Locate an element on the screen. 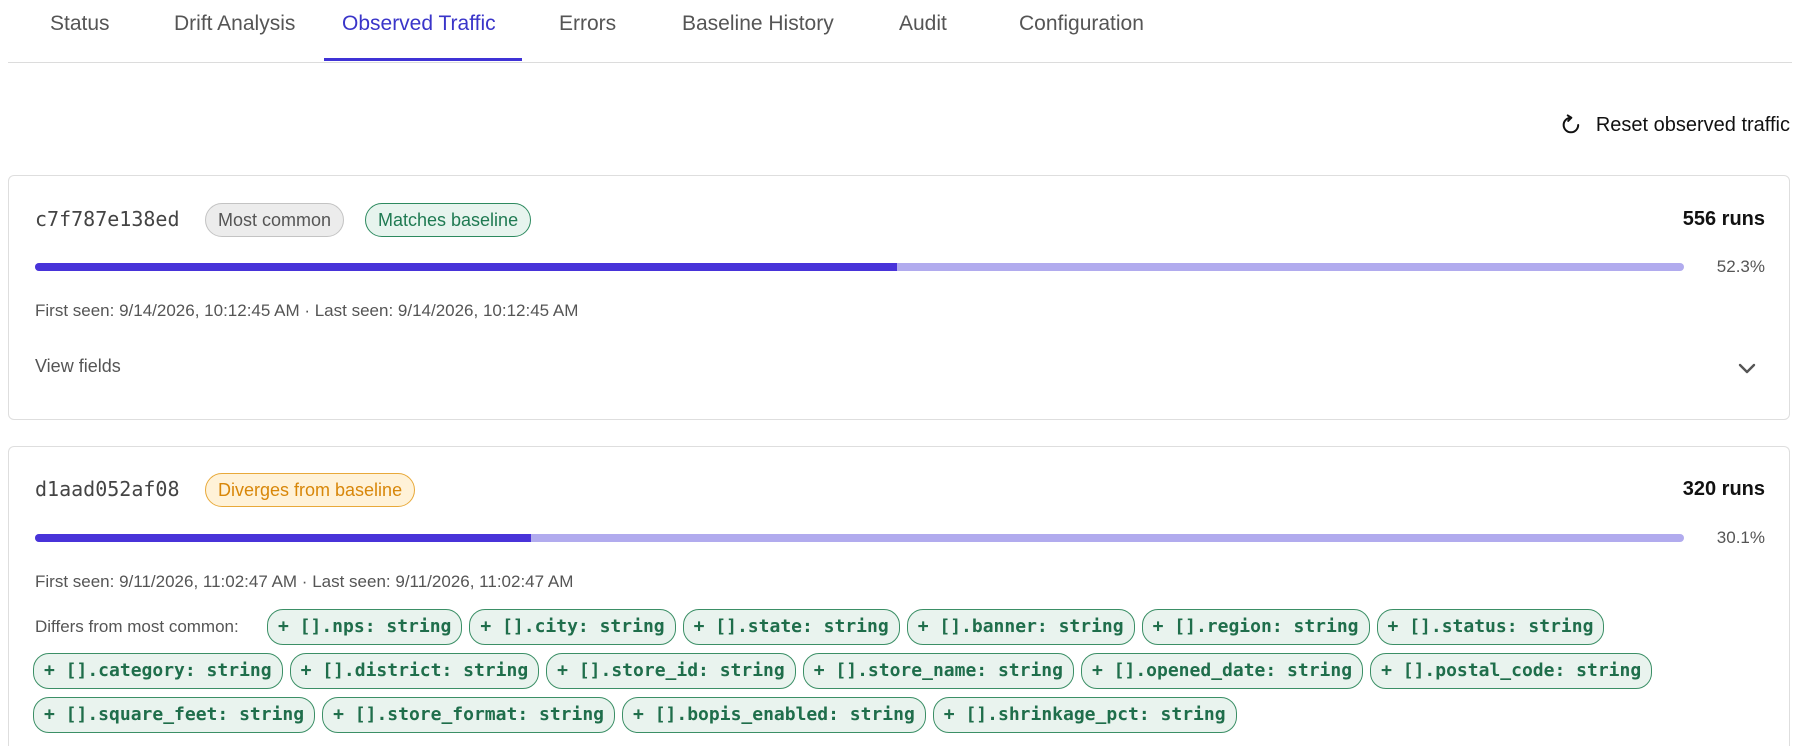 This screenshot has height=746, width=1800. diff-field-chip: + [].opened_date: string is located at coordinates (1222, 671).